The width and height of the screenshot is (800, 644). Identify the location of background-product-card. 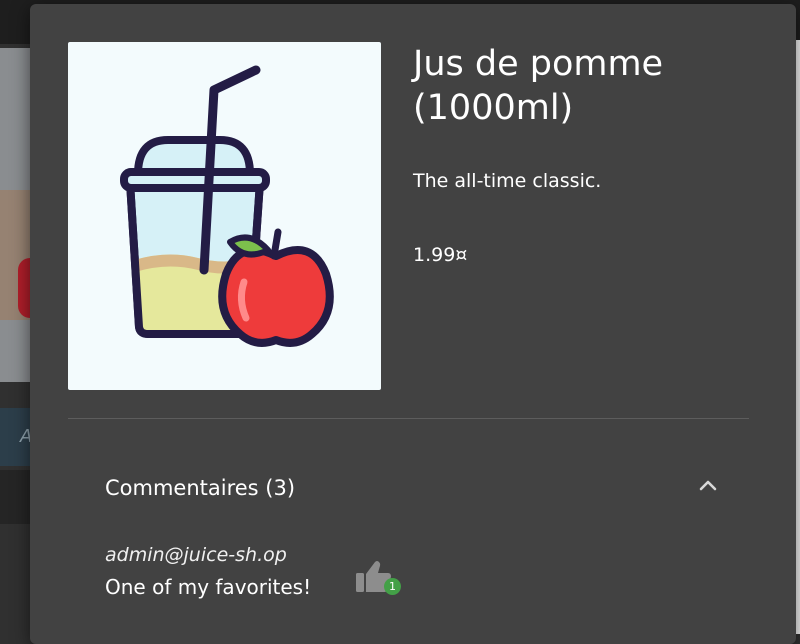
(17, 215).